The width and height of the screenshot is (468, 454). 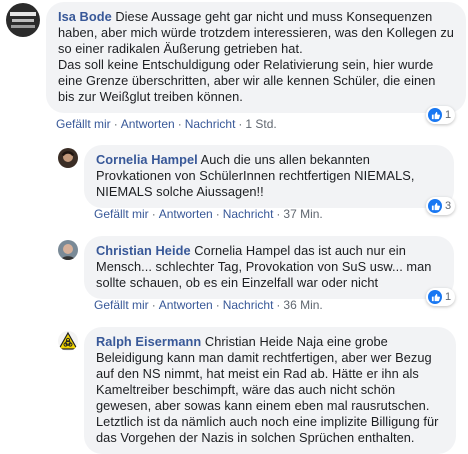 I want to click on comment-time: 36 Min., so click(x=302, y=305).